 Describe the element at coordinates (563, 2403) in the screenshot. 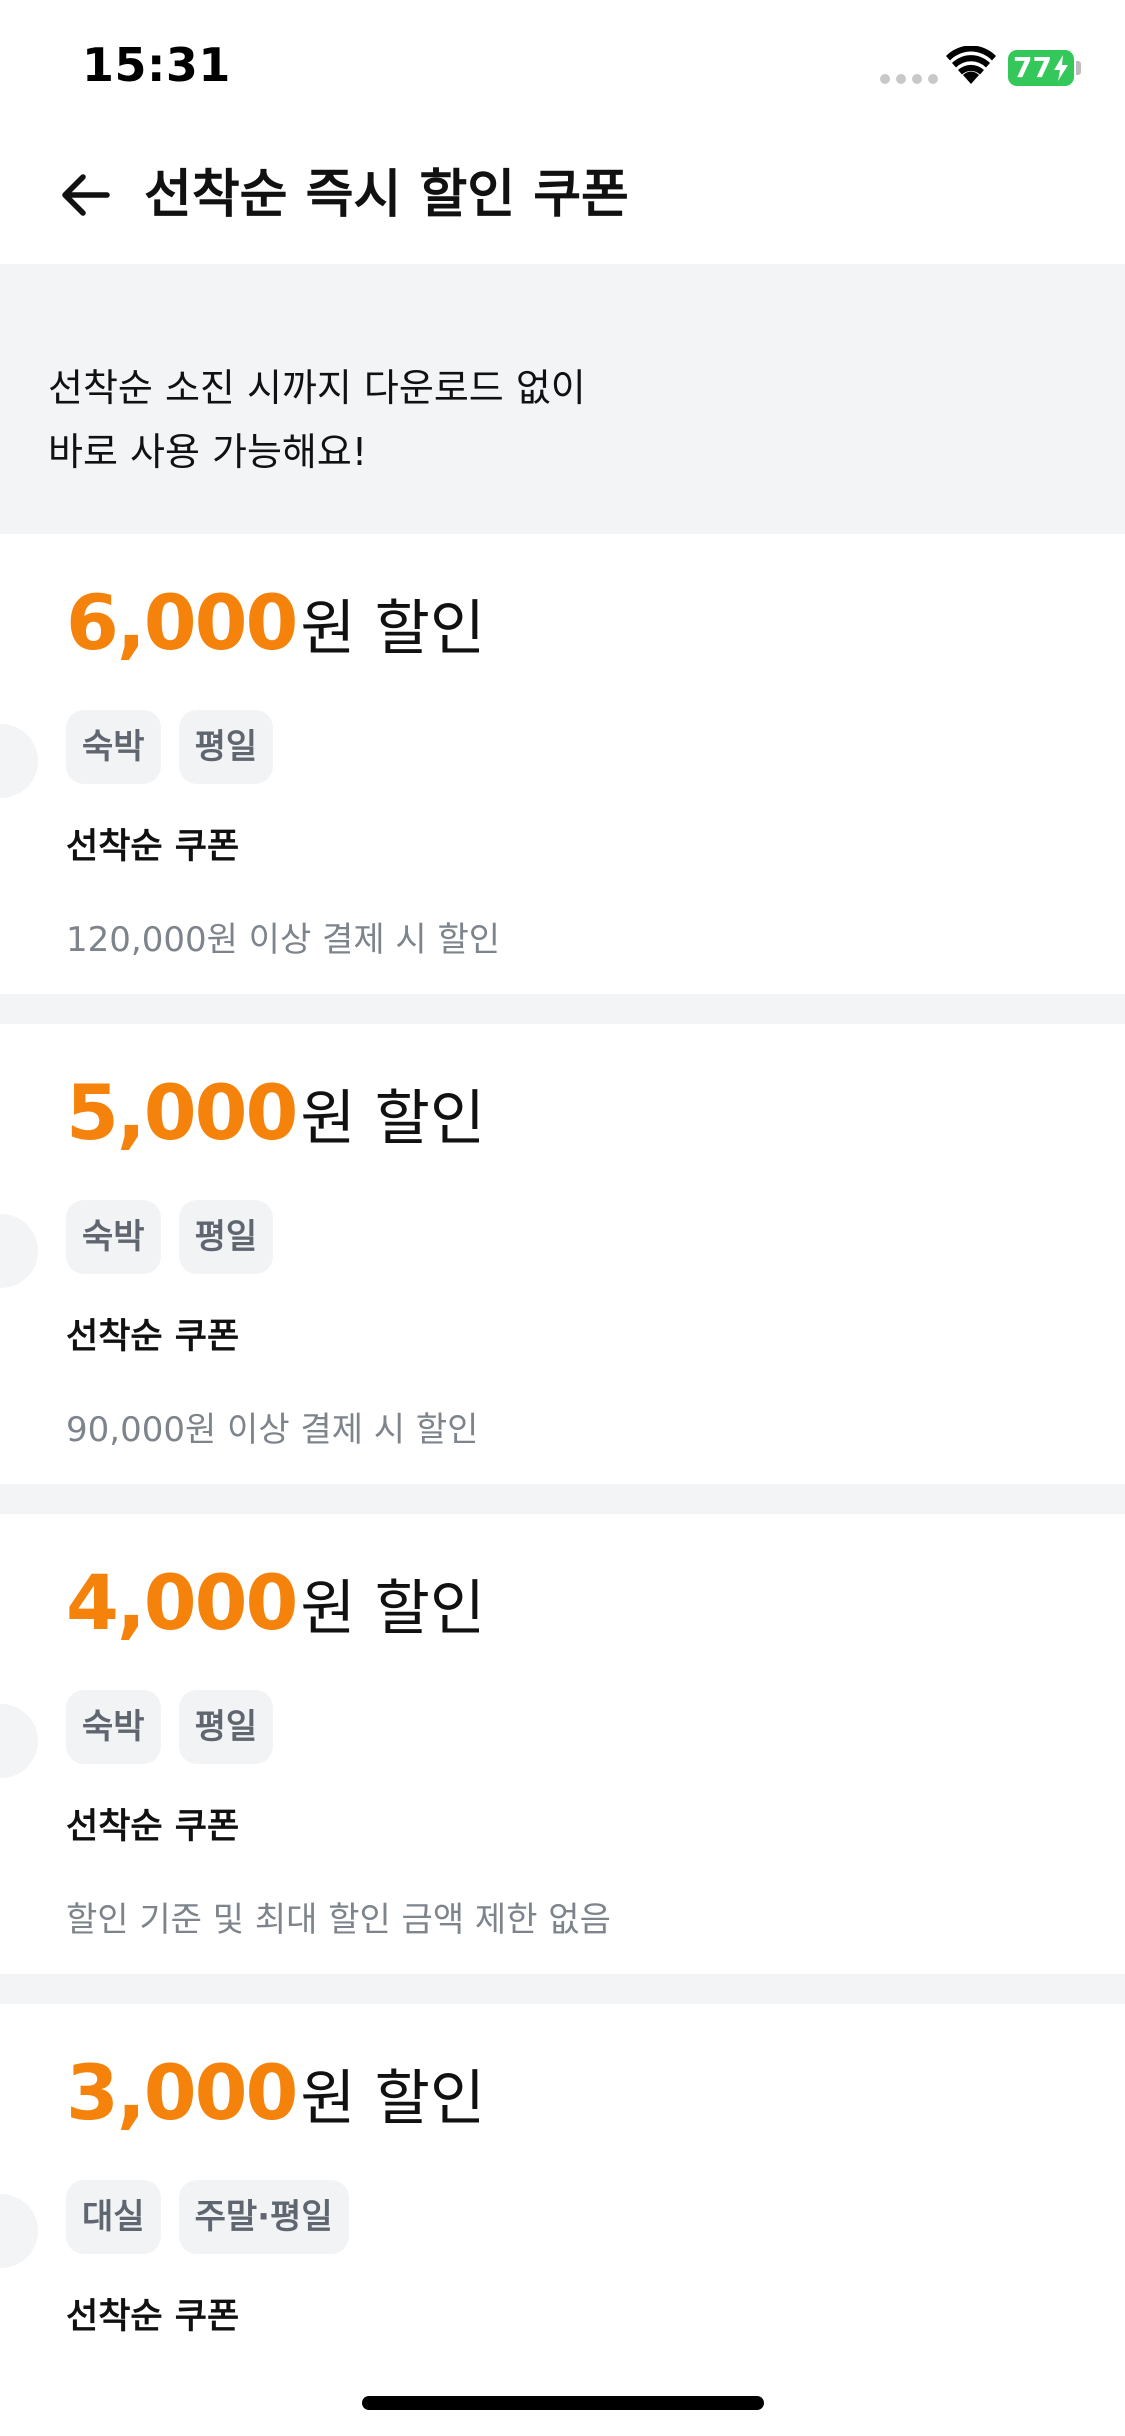

I see `home-indicator` at that location.